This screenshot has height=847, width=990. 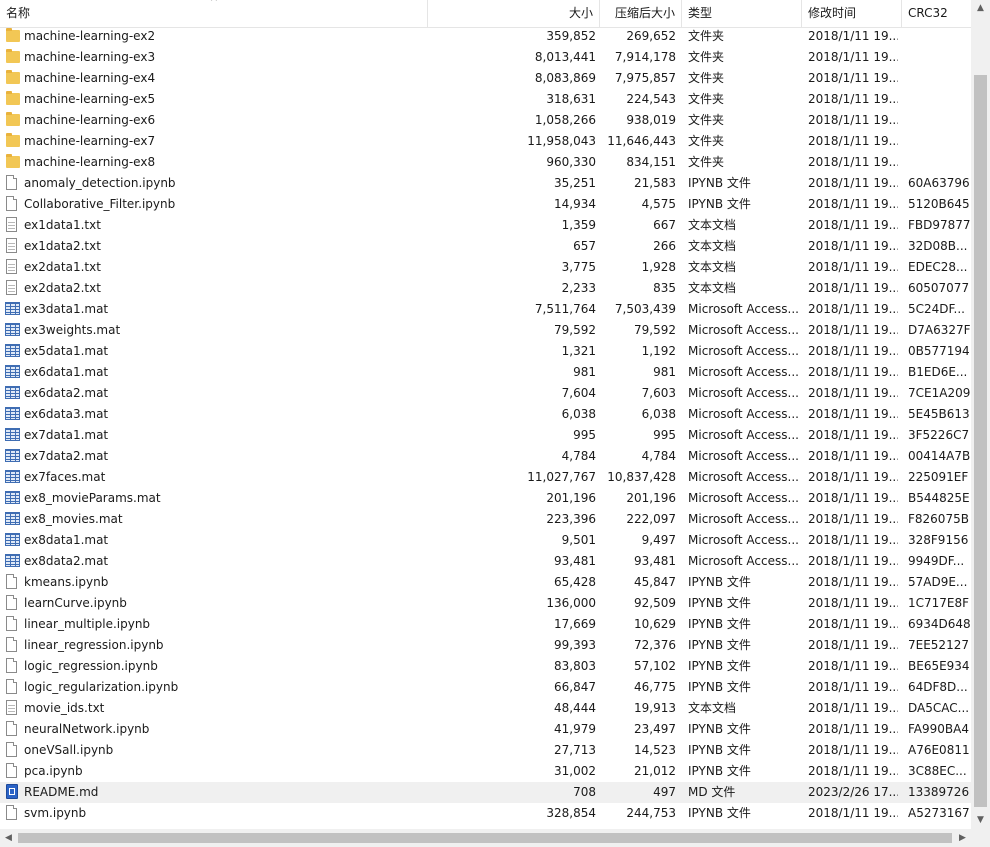 What do you see at coordinates (215, 246) in the screenshot?
I see `file-name-cell: ex1data2.txt` at bounding box center [215, 246].